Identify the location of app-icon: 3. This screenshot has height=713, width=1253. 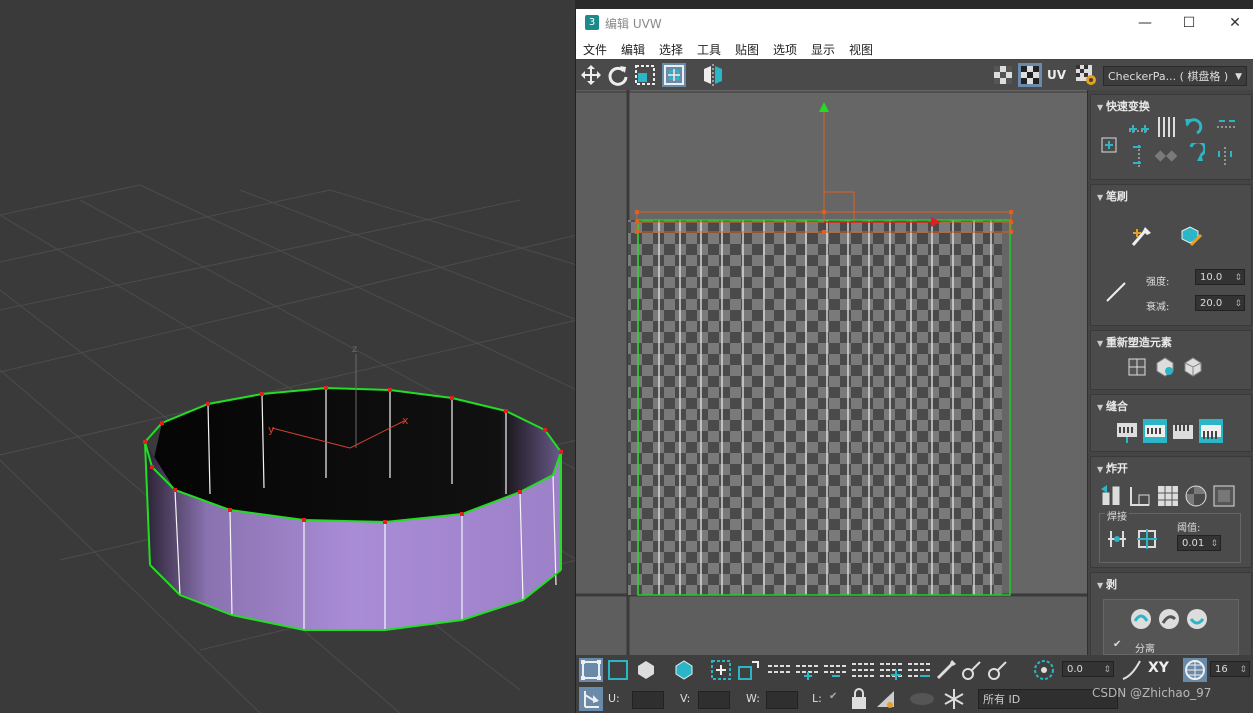
(592, 22).